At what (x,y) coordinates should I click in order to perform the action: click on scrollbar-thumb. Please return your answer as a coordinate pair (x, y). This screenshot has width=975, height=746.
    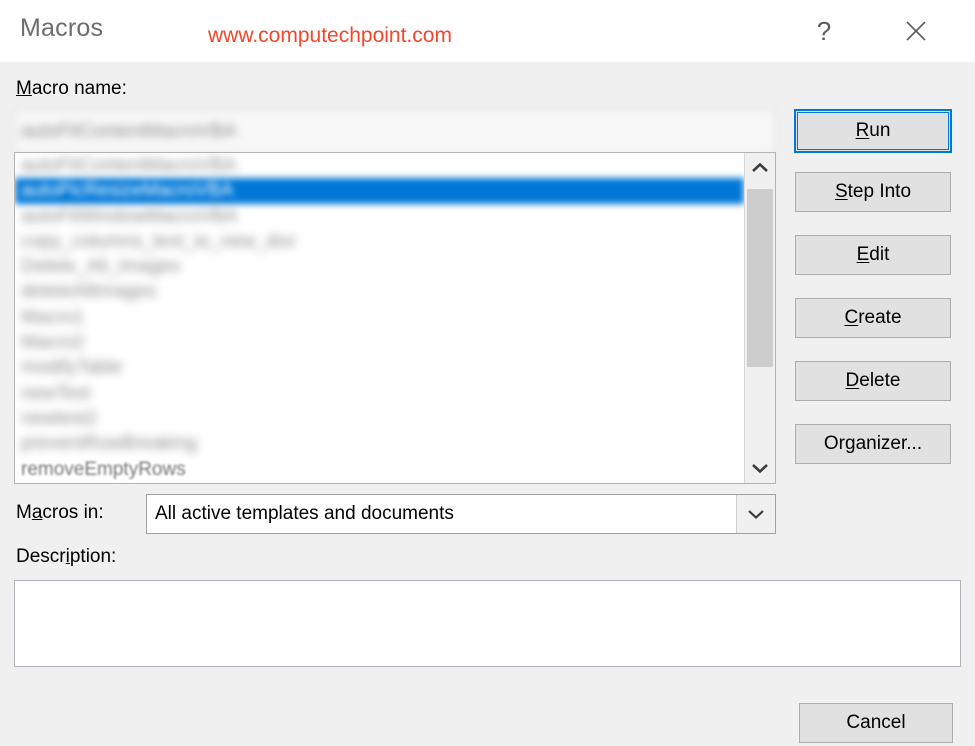
    Looking at the image, I should click on (760, 278).